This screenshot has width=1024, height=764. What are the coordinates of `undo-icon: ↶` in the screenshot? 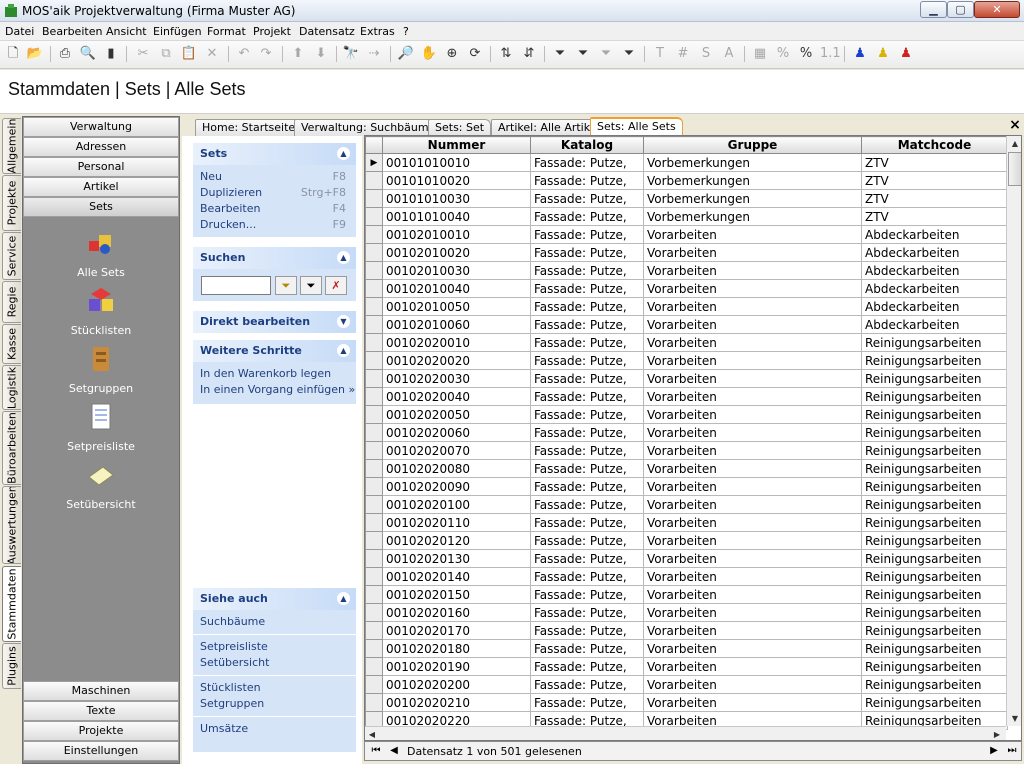 It's located at (244, 54).